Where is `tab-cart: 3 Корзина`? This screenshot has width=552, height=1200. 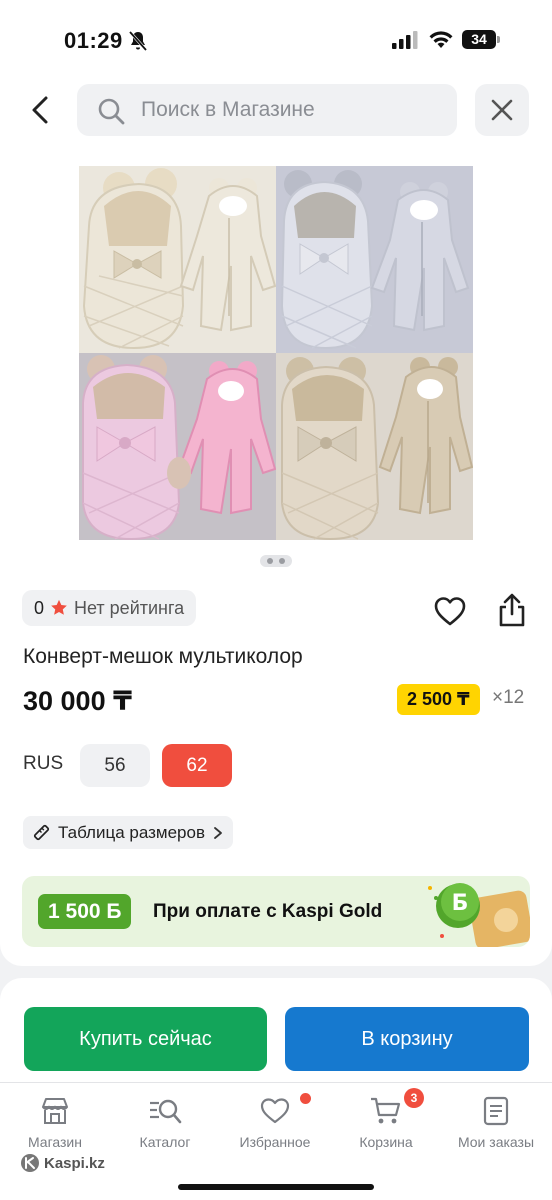
tab-cart: 3 Корзина is located at coordinates (386, 1121).